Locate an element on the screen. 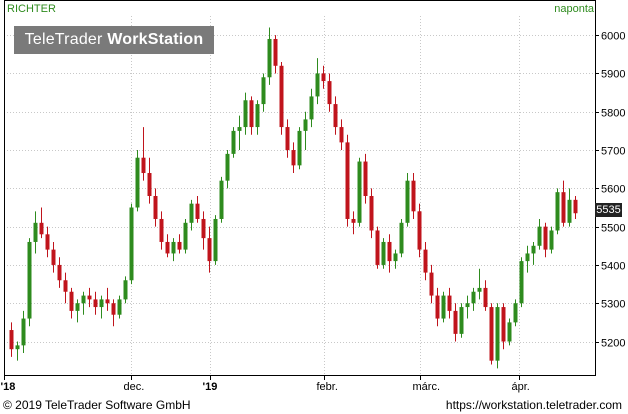 The width and height of the screenshot is (628, 414). x-tick-label: dec. is located at coordinates (134, 387).